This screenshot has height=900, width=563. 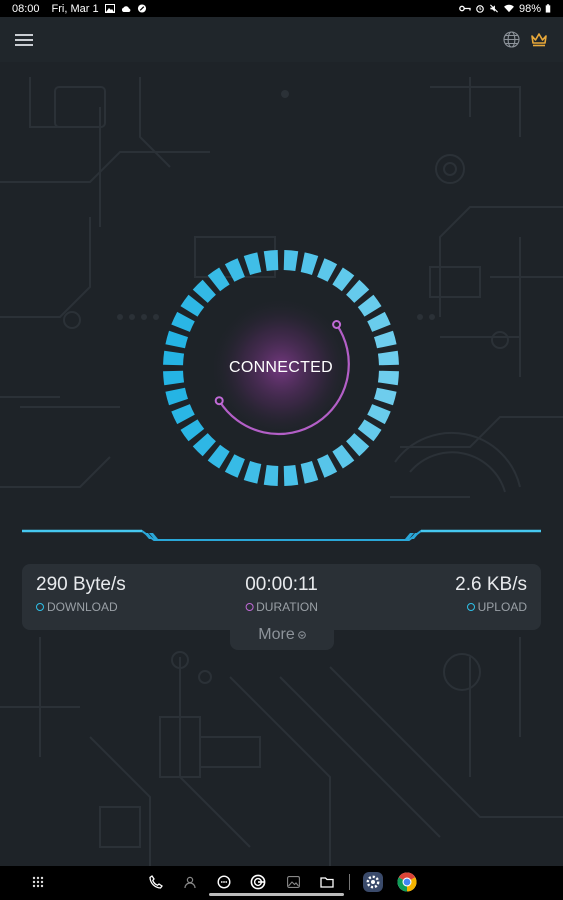 What do you see at coordinates (24, 40) in the screenshot?
I see `hamburger-menu-icon` at bounding box center [24, 40].